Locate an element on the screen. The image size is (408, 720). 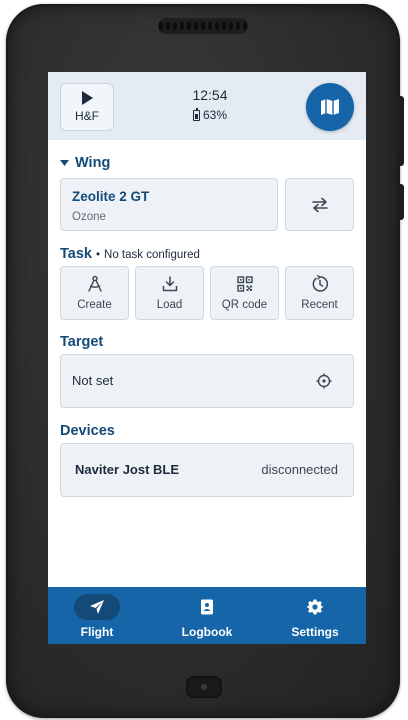
task-create-button: Create is located at coordinates (94, 293).